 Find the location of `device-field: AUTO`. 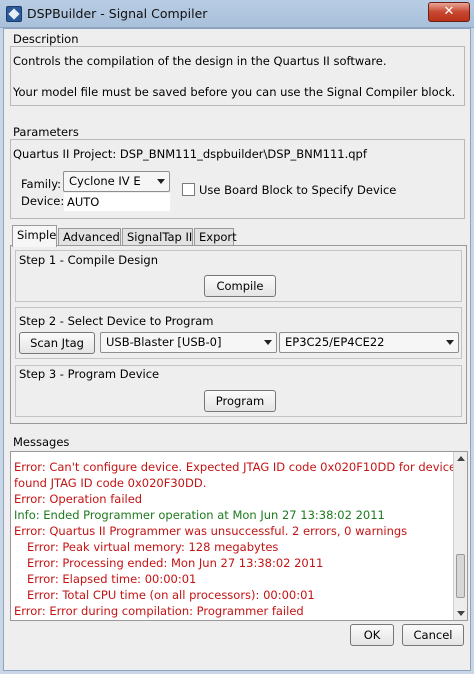

device-field: AUTO is located at coordinates (117, 202).